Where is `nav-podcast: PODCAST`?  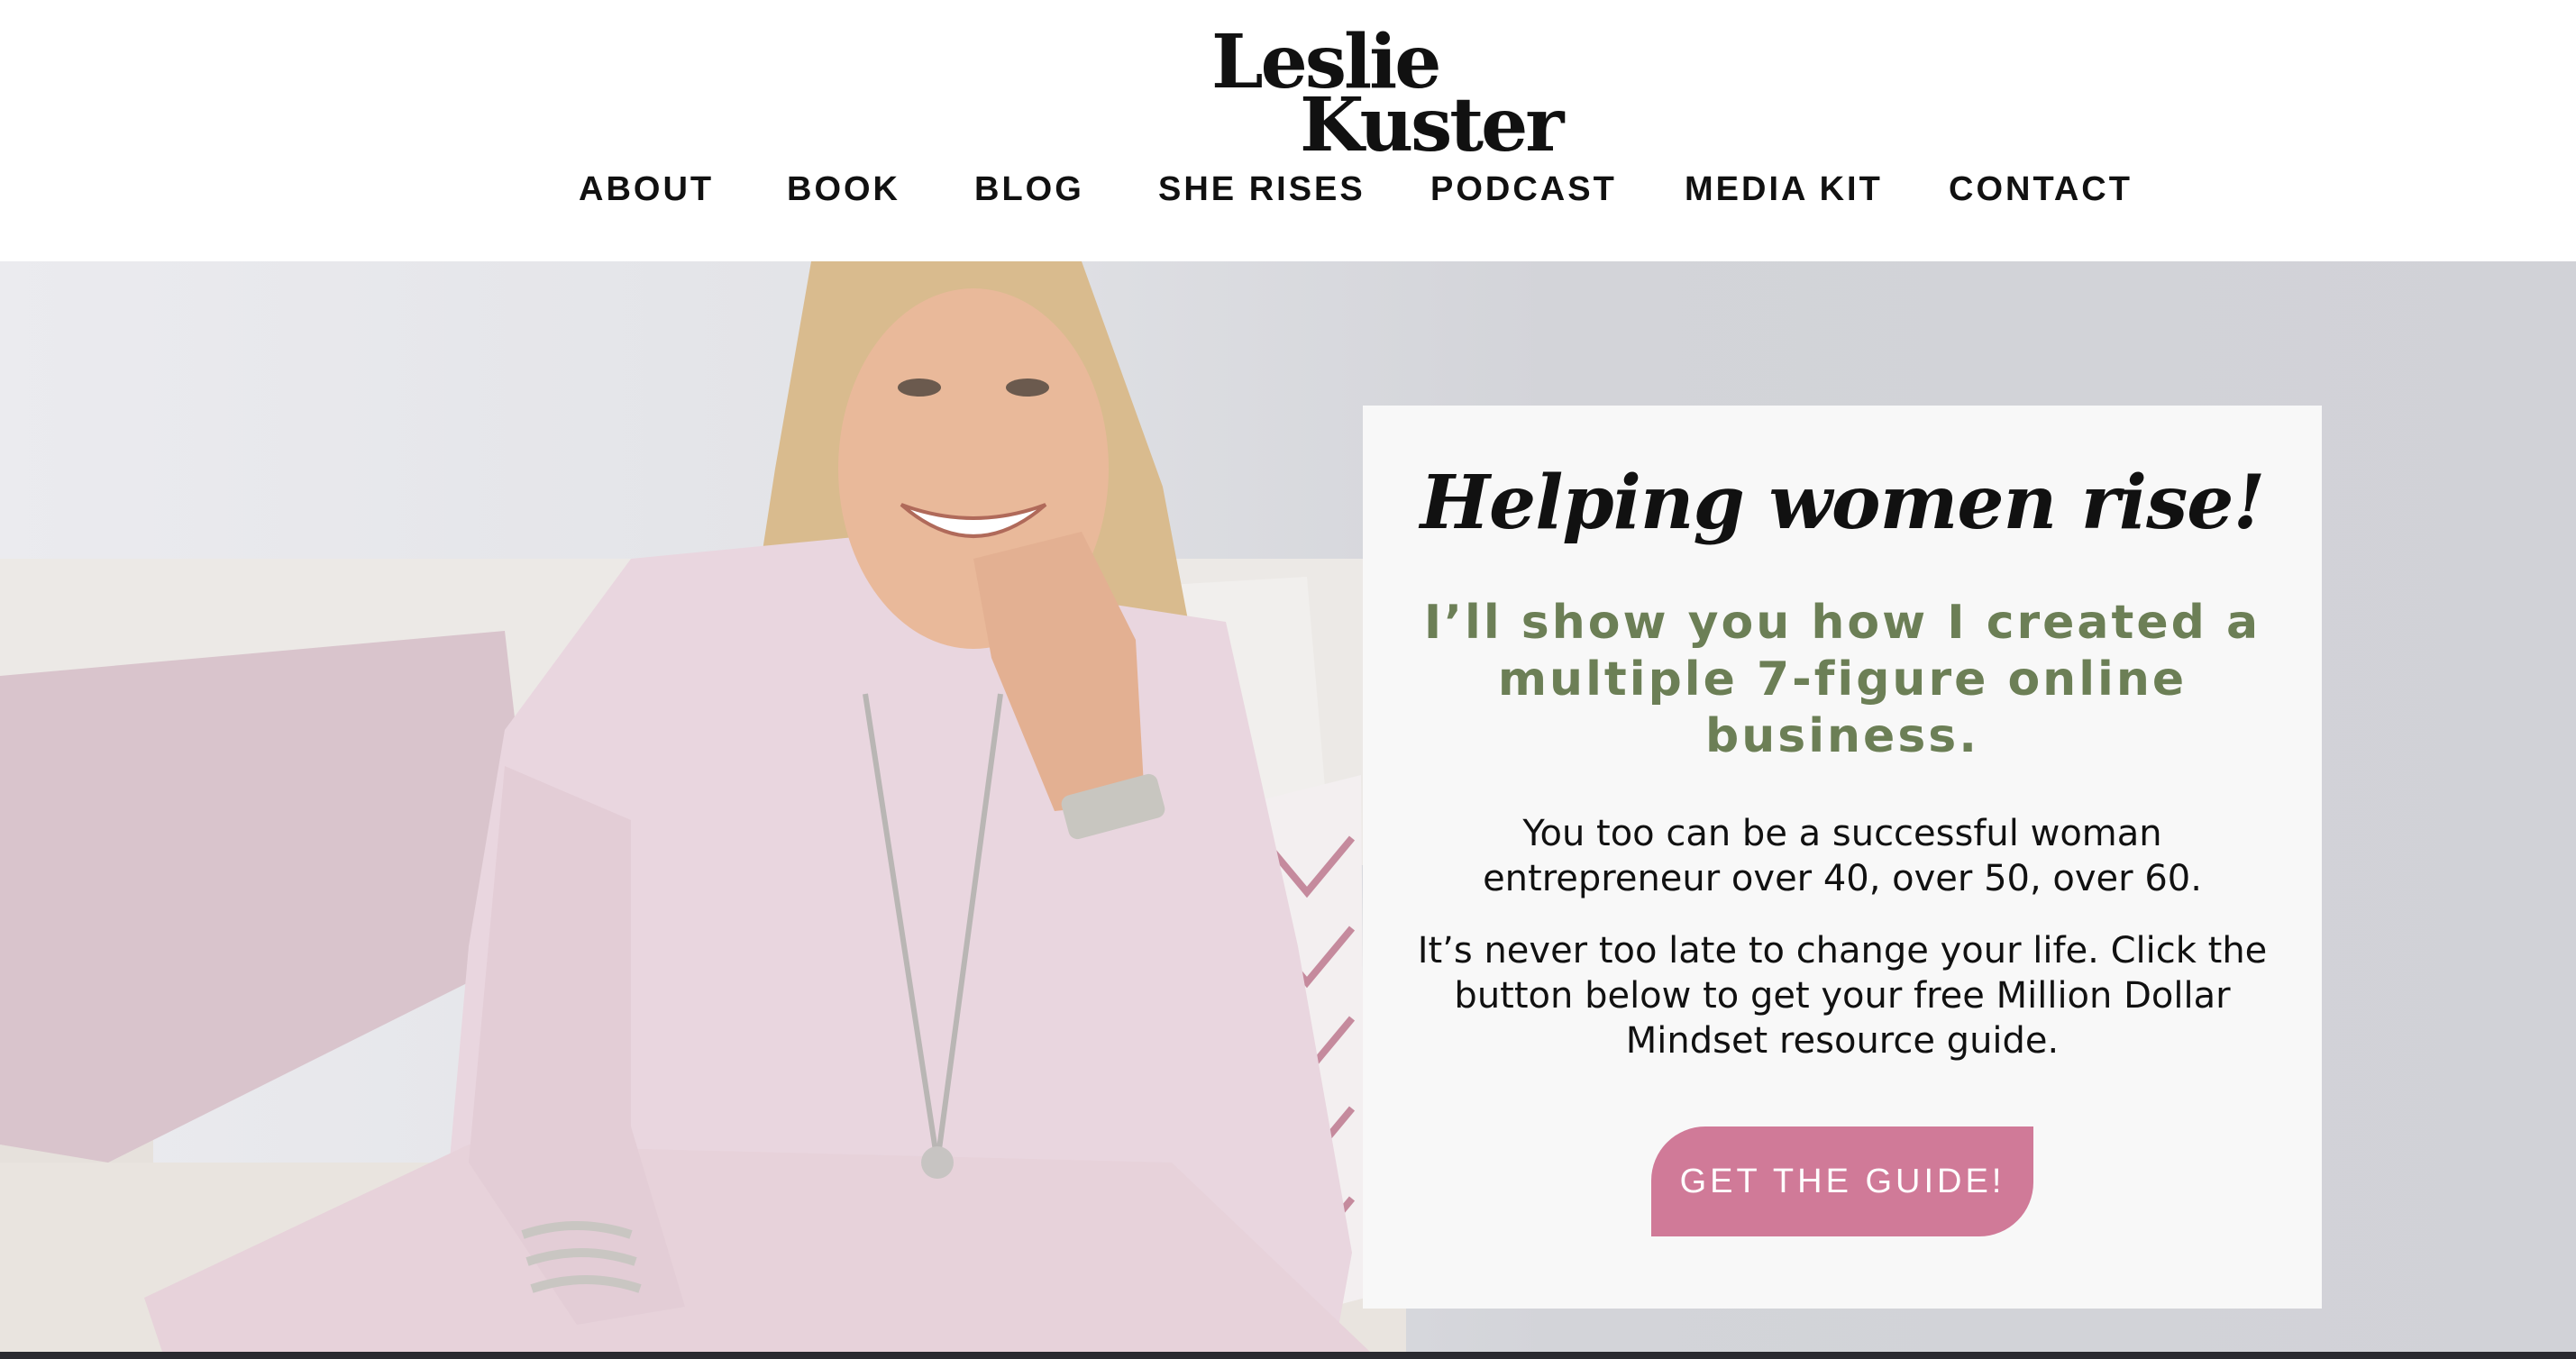
nav-podcast: PODCAST is located at coordinates (1523, 189).